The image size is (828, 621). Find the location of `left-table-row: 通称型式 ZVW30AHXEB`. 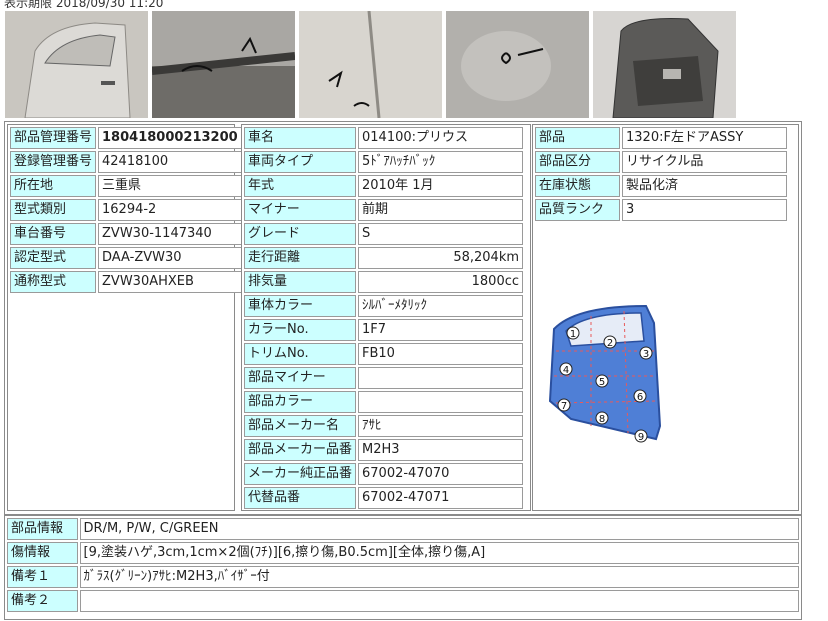

left-table-row: 通称型式 ZVW30AHXEB is located at coordinates (126, 282).